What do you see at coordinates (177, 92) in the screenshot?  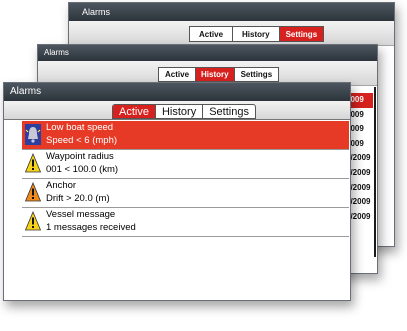 I see `active-window-title: Alarms` at bounding box center [177, 92].